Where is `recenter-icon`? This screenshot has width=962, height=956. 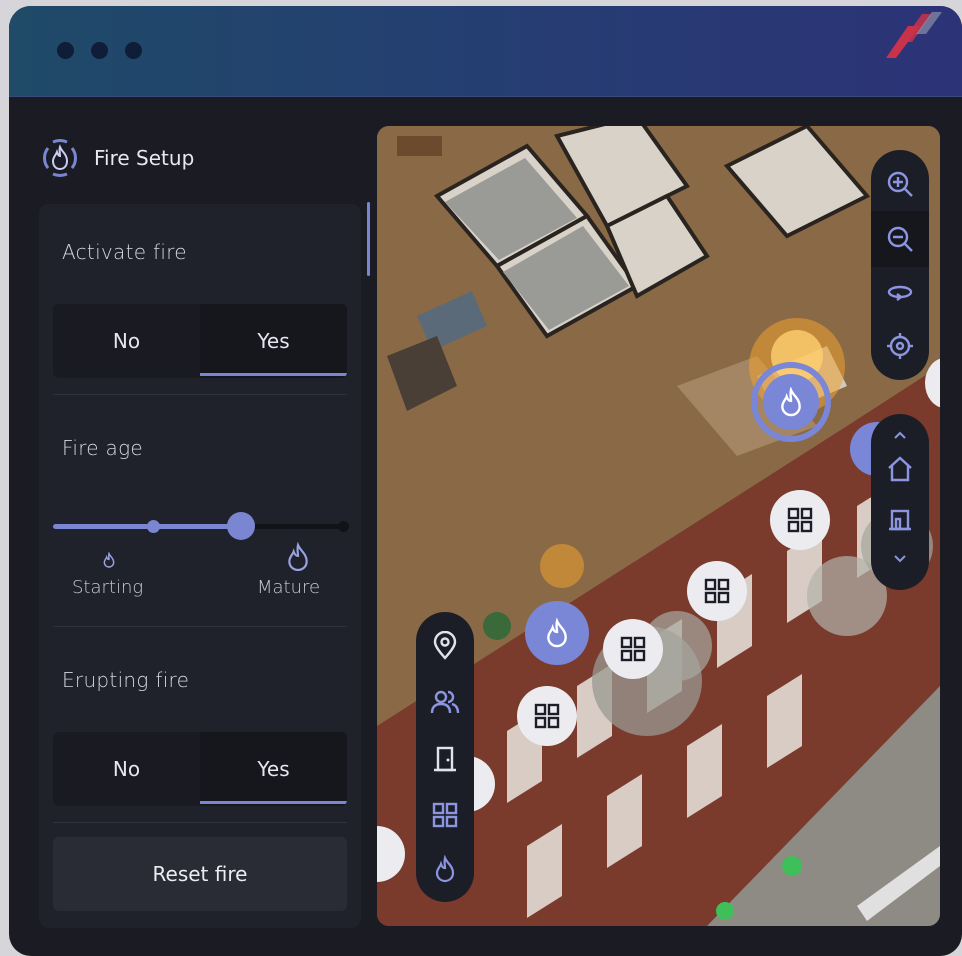 recenter-icon is located at coordinates (900, 345).